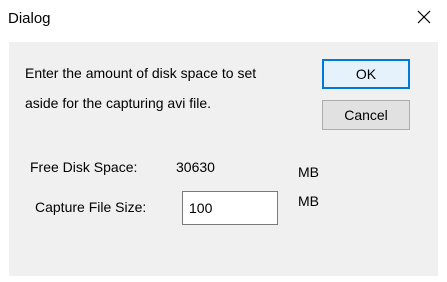 The width and height of the screenshot is (447, 282). I want to click on cancel-button: Cancel, so click(366, 115).